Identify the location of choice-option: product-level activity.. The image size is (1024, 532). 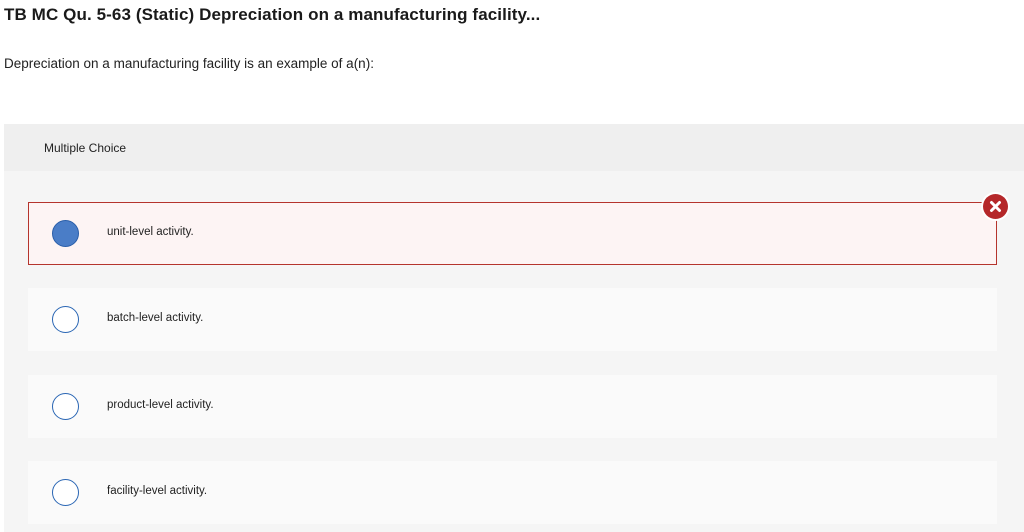
(512, 406).